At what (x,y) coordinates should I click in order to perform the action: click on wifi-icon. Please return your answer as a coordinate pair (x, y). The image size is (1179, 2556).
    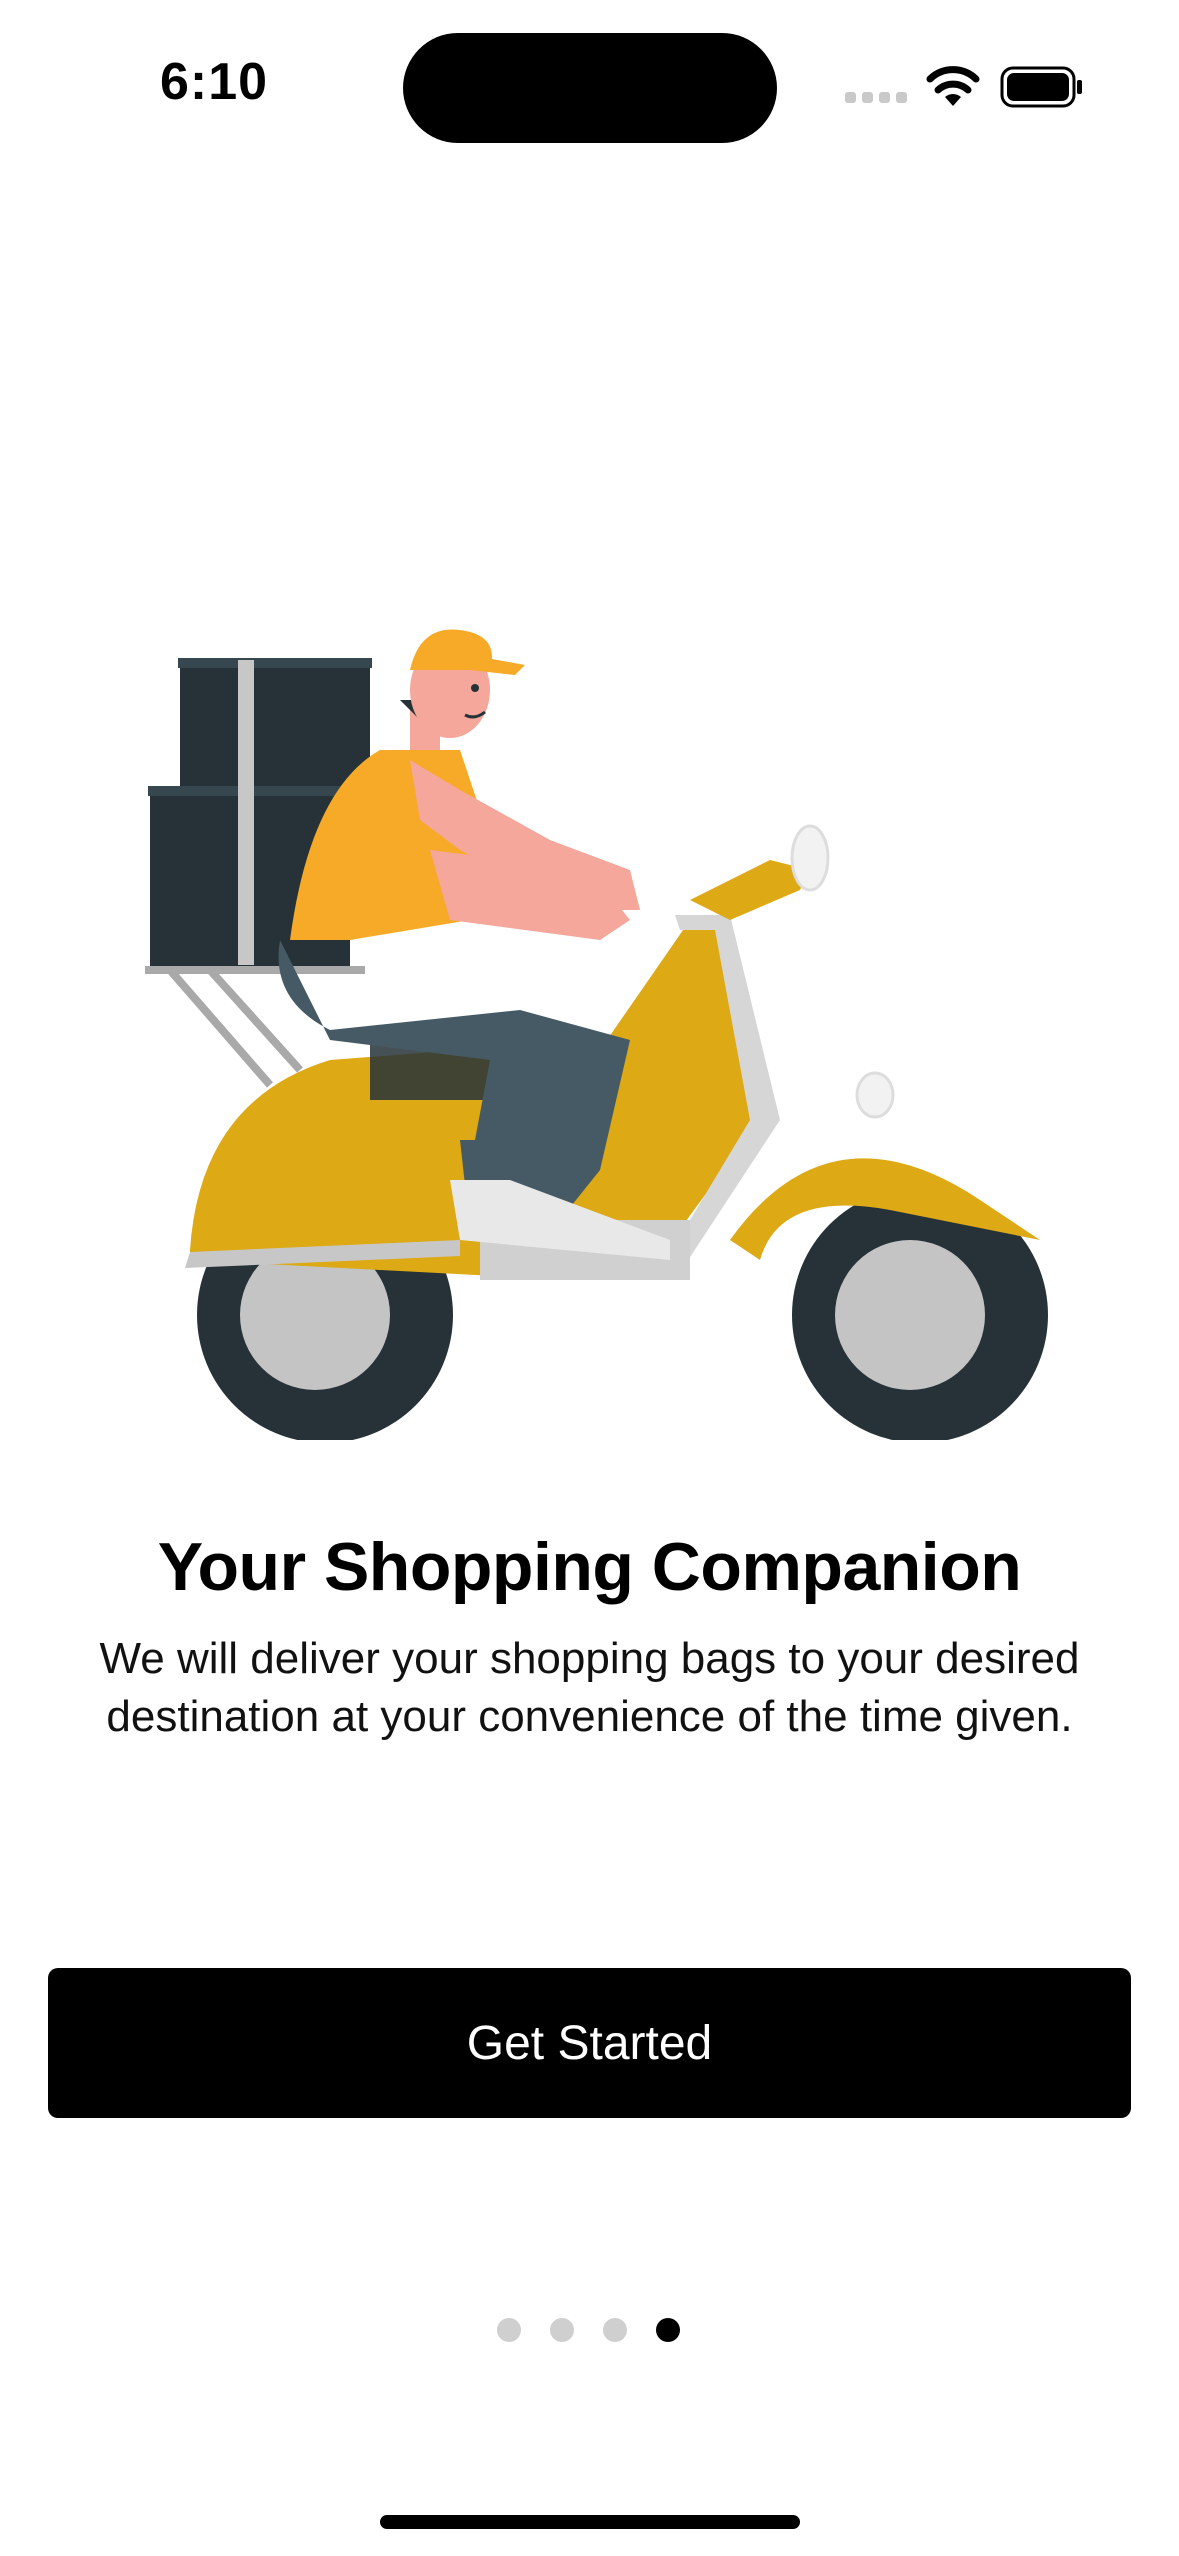
    Looking at the image, I should click on (953, 86).